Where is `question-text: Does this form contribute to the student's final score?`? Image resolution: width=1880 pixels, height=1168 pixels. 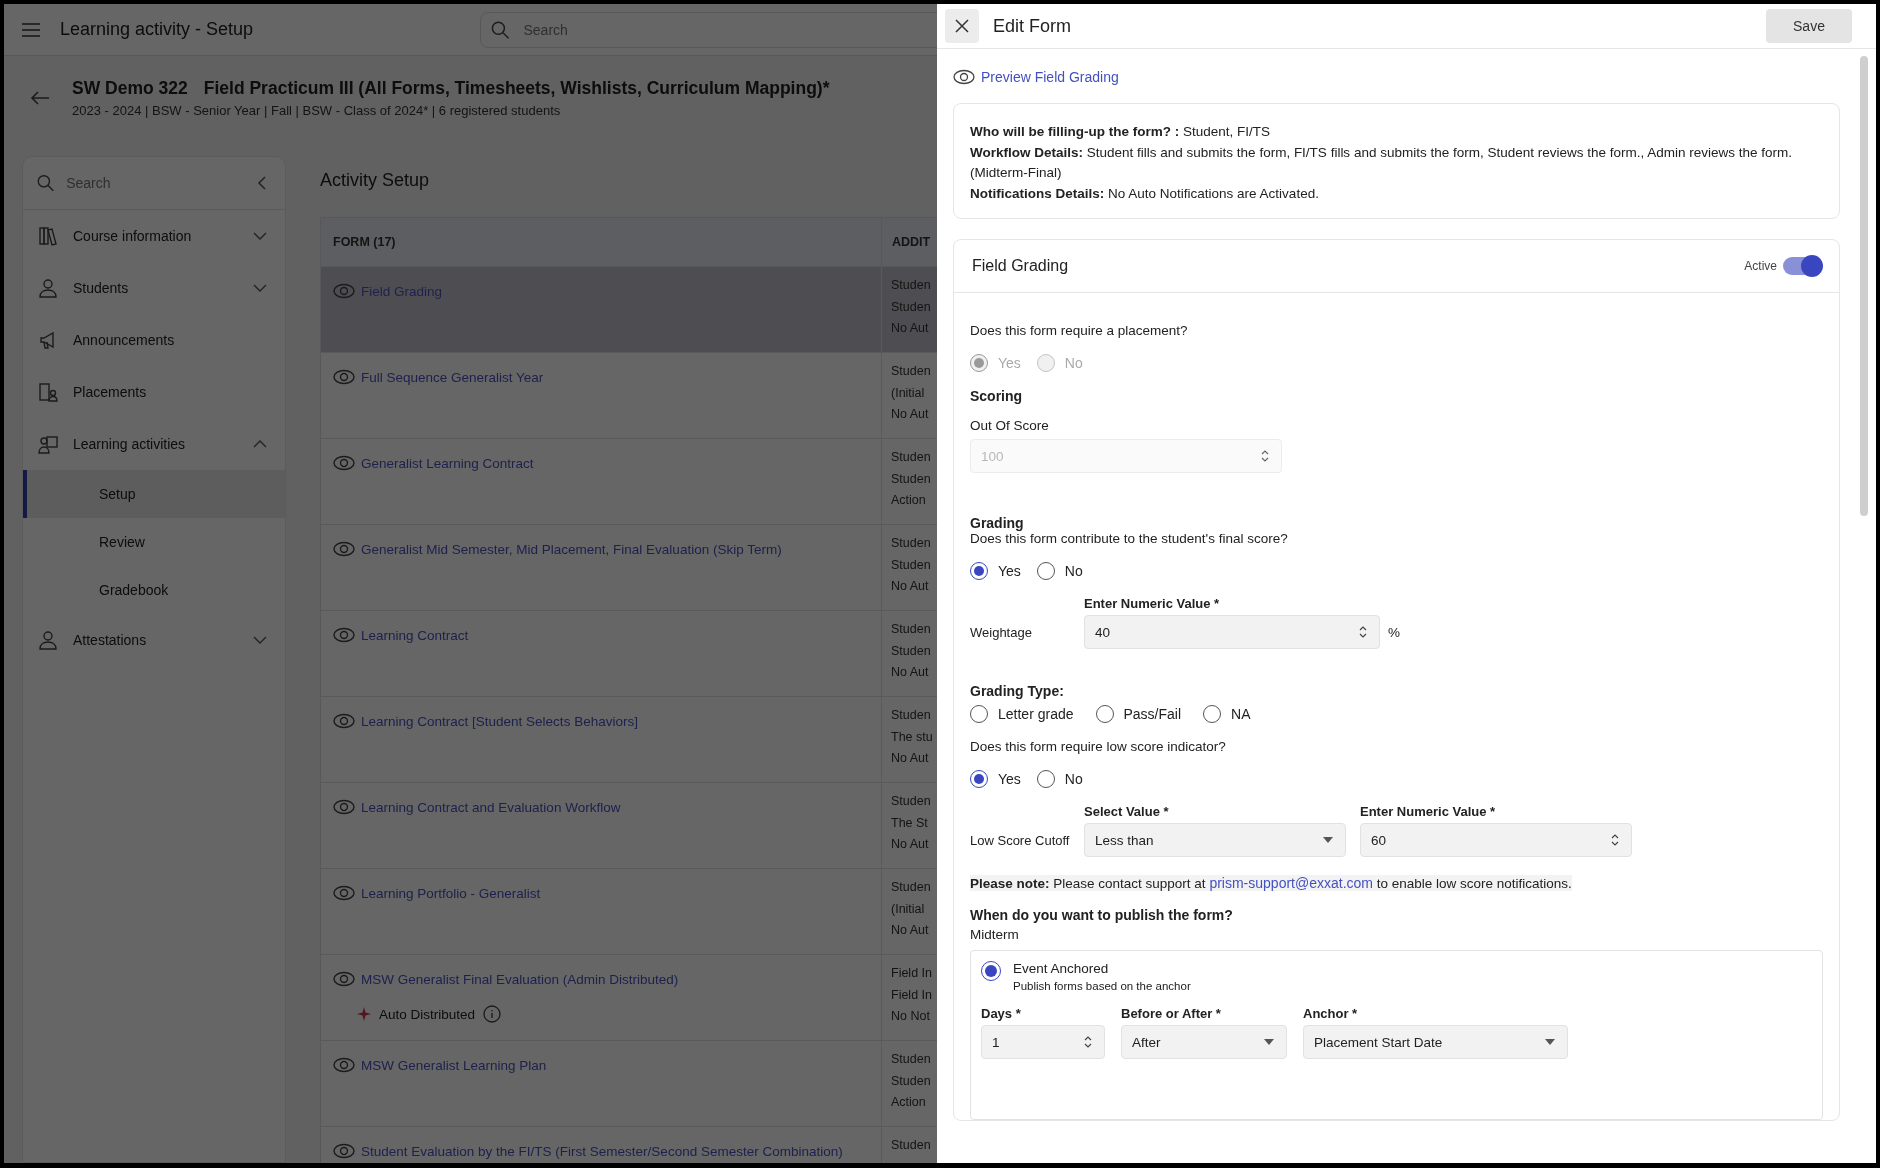
question-text: Does this form contribute to the student's final score? is located at coordinates (1129, 538).